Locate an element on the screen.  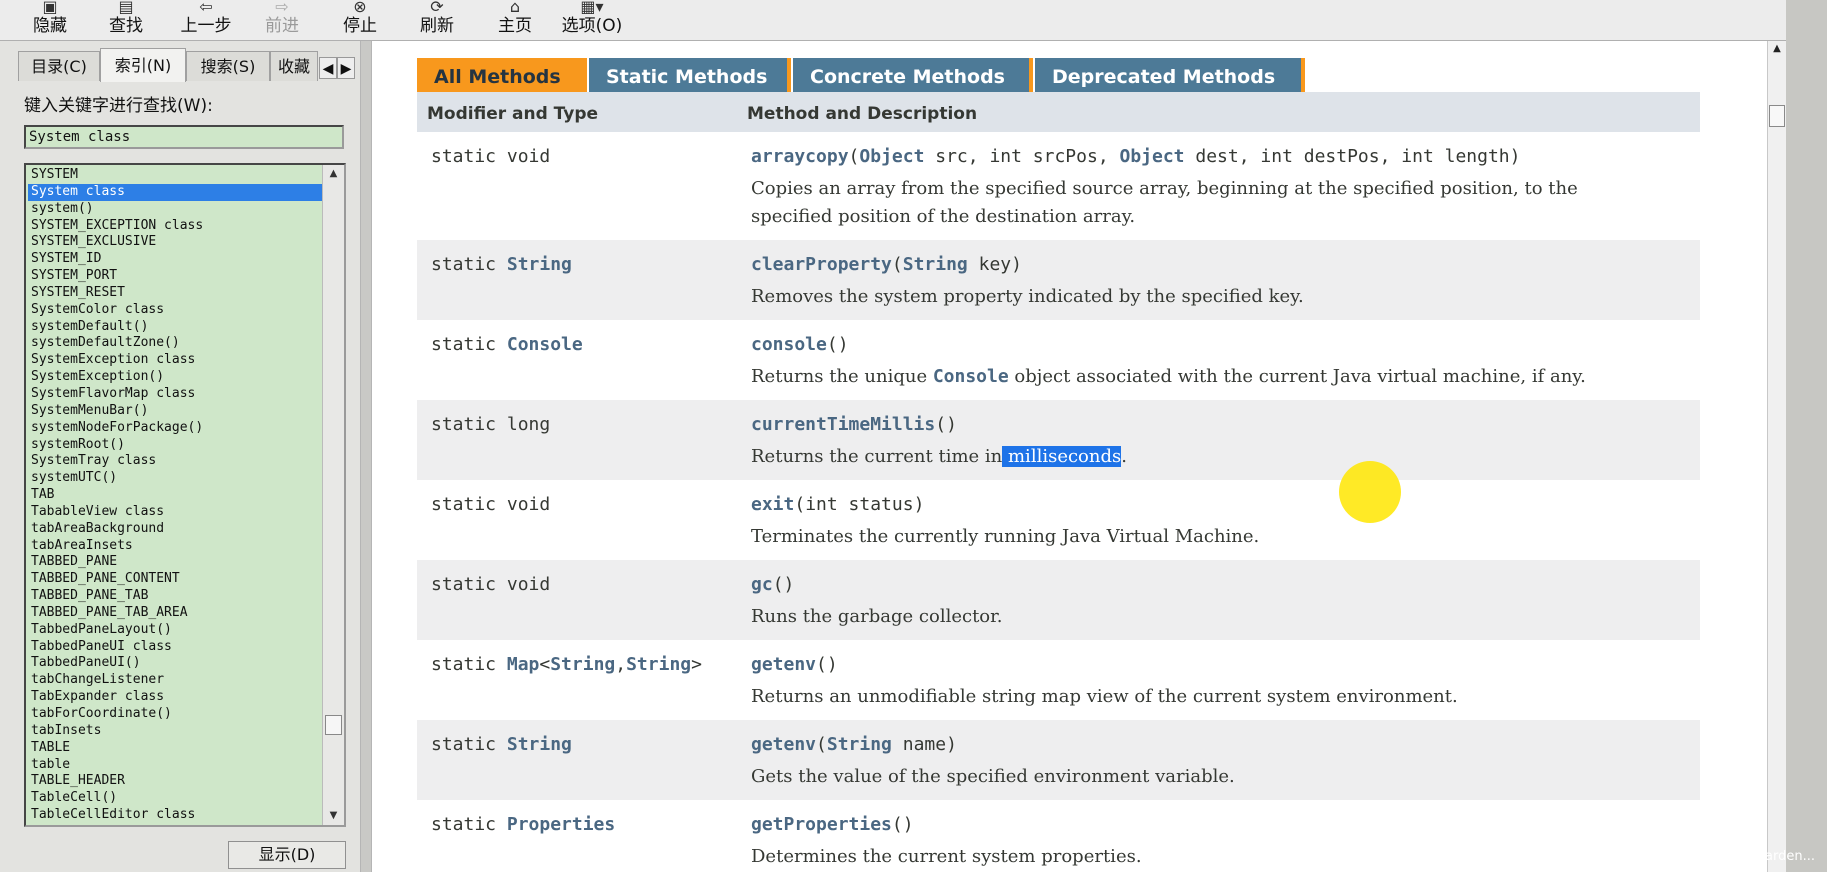
index-list-item: SystemMenuBar() is located at coordinates (175, 411).